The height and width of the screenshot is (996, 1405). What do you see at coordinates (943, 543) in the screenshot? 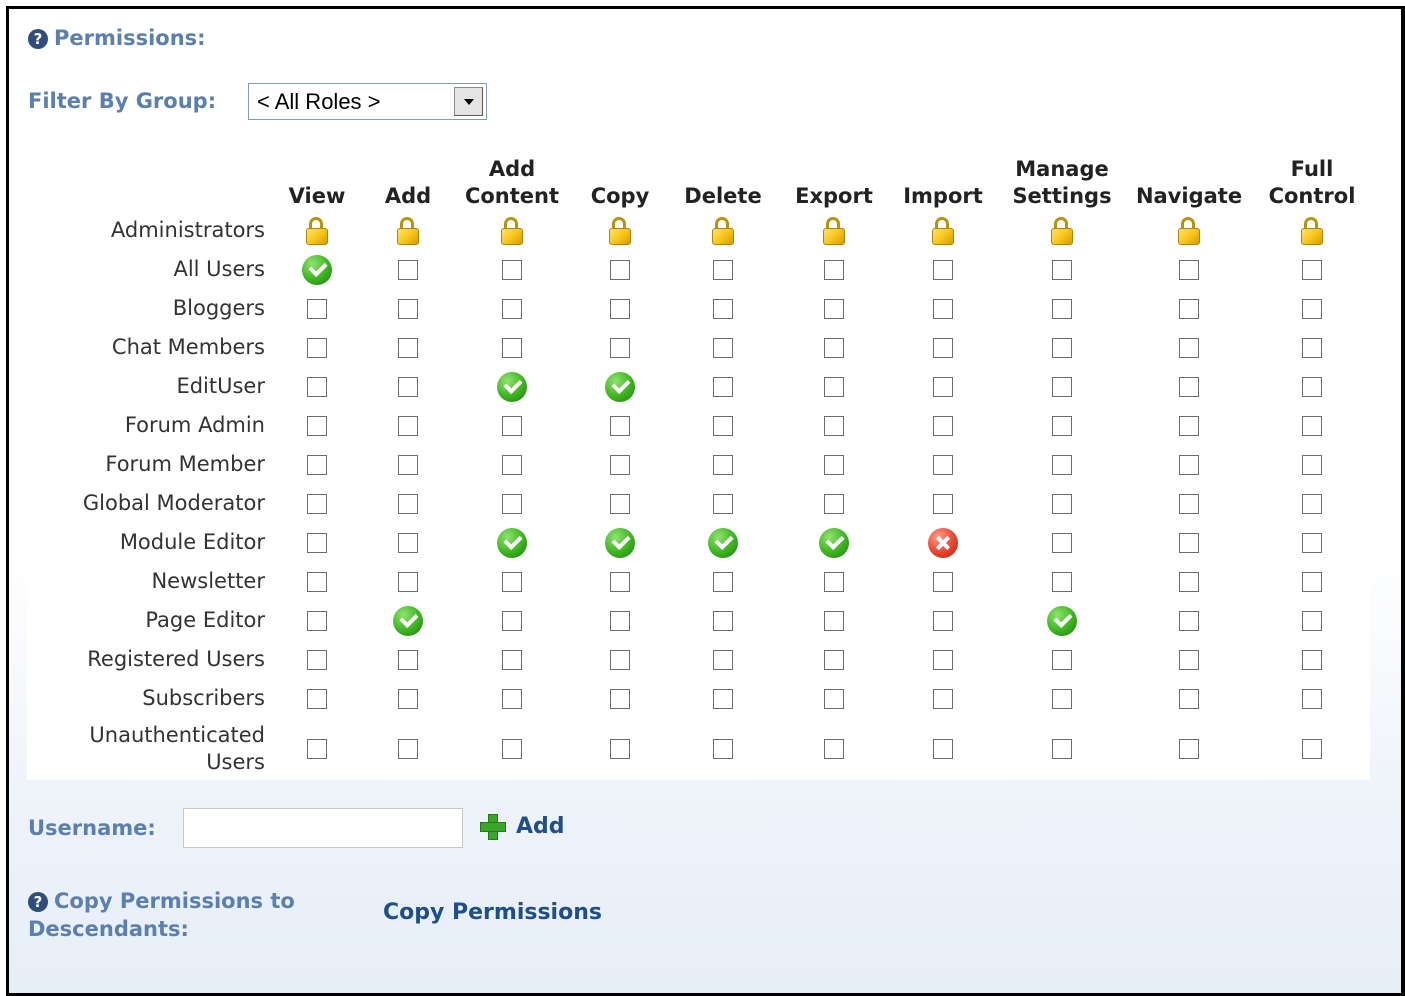
I see `denied-x-icon` at bounding box center [943, 543].